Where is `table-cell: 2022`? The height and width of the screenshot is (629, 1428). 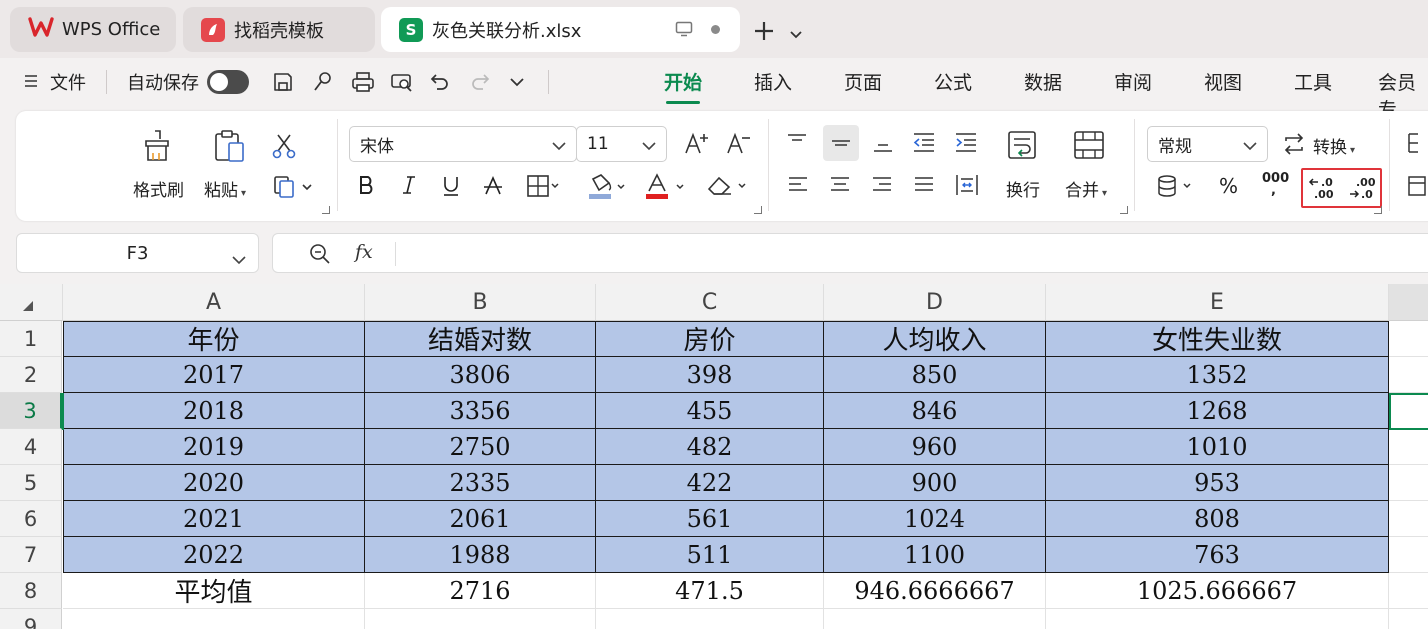
table-cell: 2022 is located at coordinates (214, 555).